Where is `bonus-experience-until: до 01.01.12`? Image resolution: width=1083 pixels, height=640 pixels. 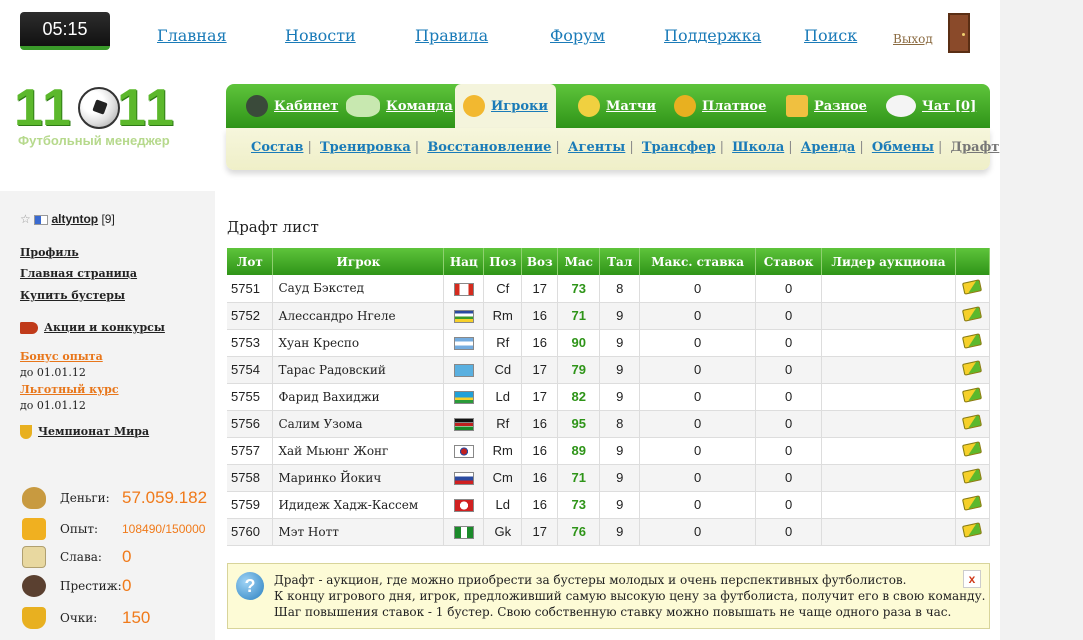 bonus-experience-until: до 01.01.12 is located at coordinates (53, 372).